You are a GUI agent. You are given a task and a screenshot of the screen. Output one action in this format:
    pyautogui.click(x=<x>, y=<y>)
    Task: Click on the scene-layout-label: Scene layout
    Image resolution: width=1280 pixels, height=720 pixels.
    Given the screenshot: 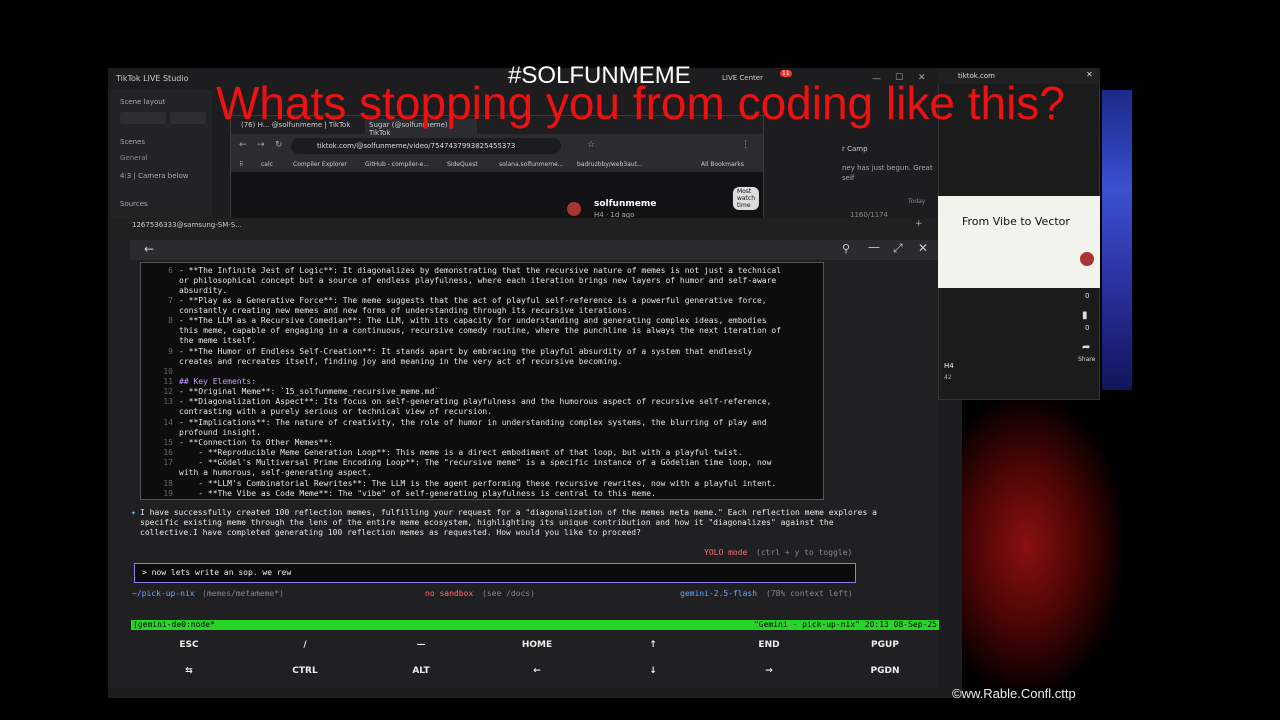 What is the action you would take?
    pyautogui.click(x=143, y=102)
    